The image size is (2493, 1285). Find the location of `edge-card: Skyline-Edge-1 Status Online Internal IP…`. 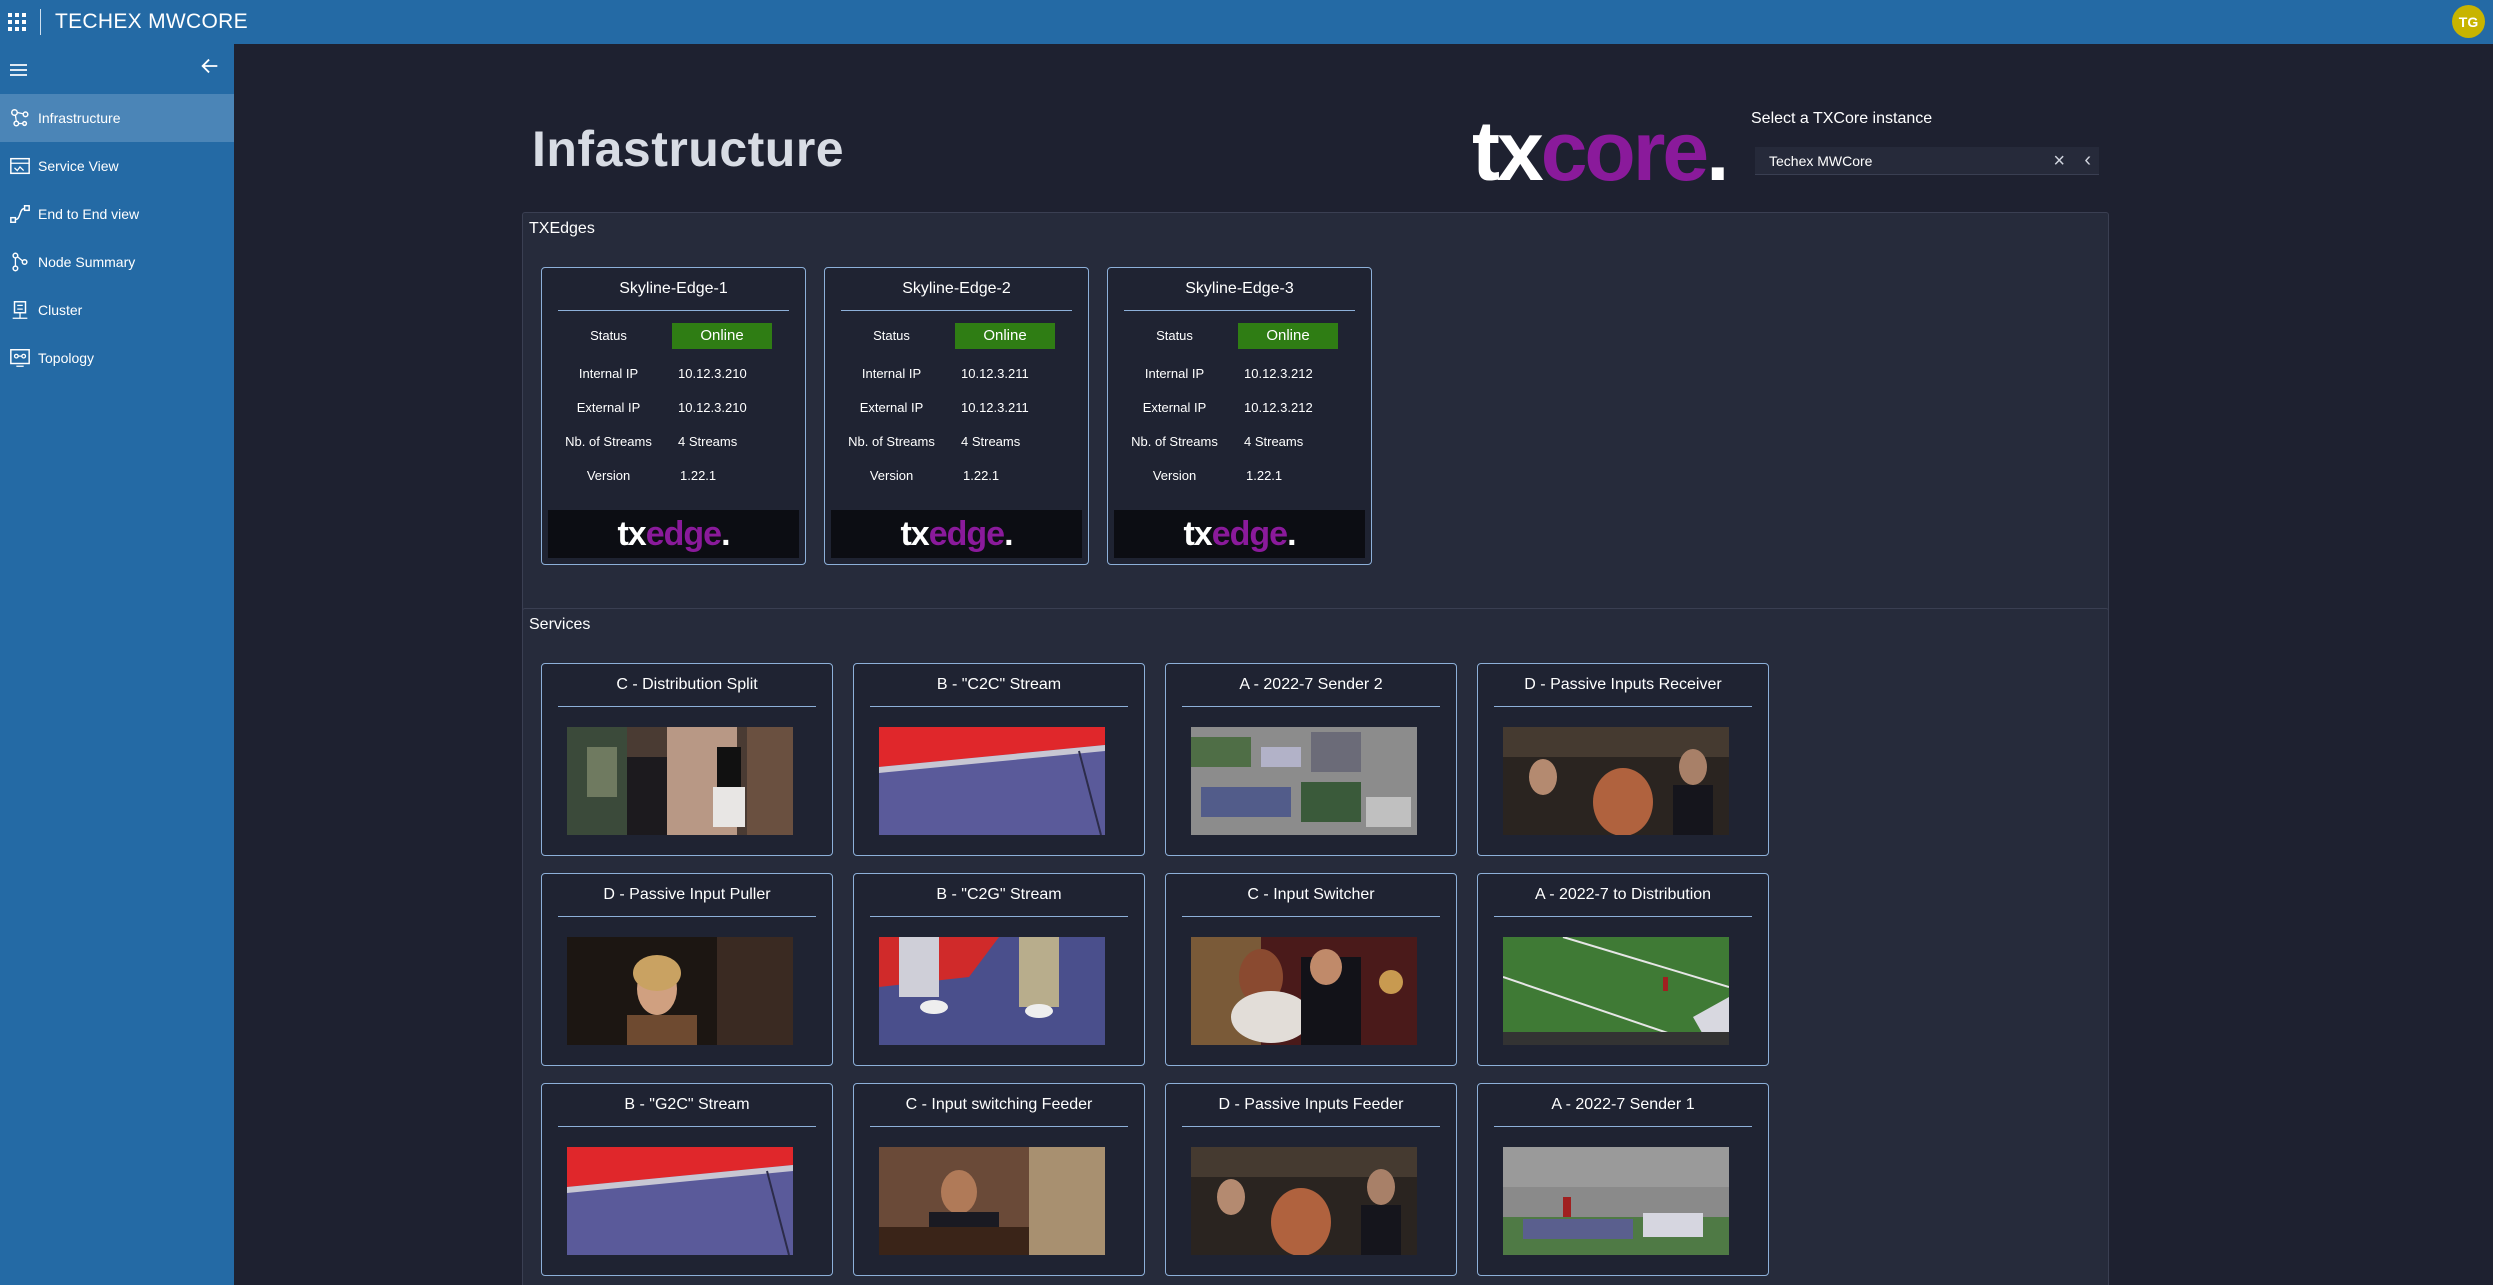

edge-card: Skyline-Edge-1 Status Online Internal IP… is located at coordinates (673, 416).